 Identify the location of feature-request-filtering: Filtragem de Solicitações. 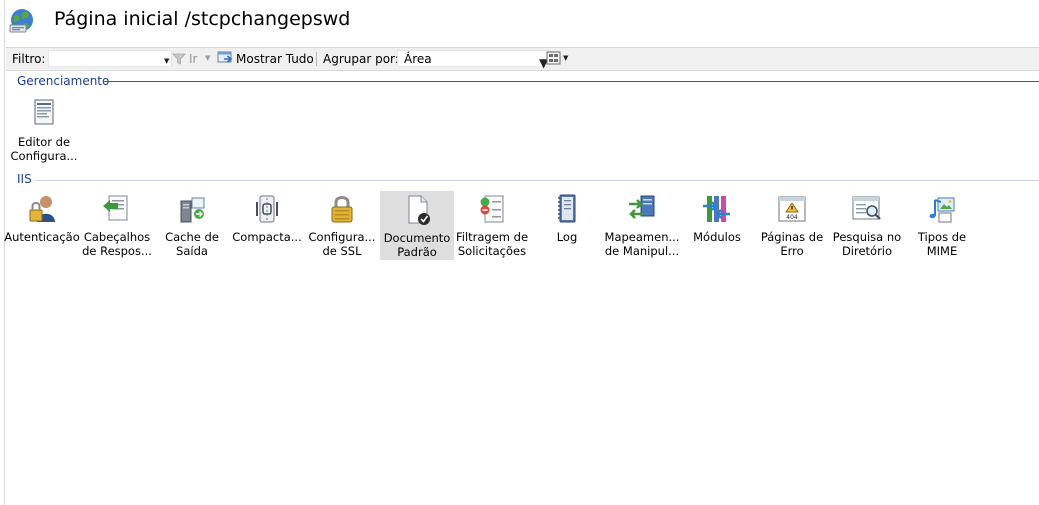
(492, 224).